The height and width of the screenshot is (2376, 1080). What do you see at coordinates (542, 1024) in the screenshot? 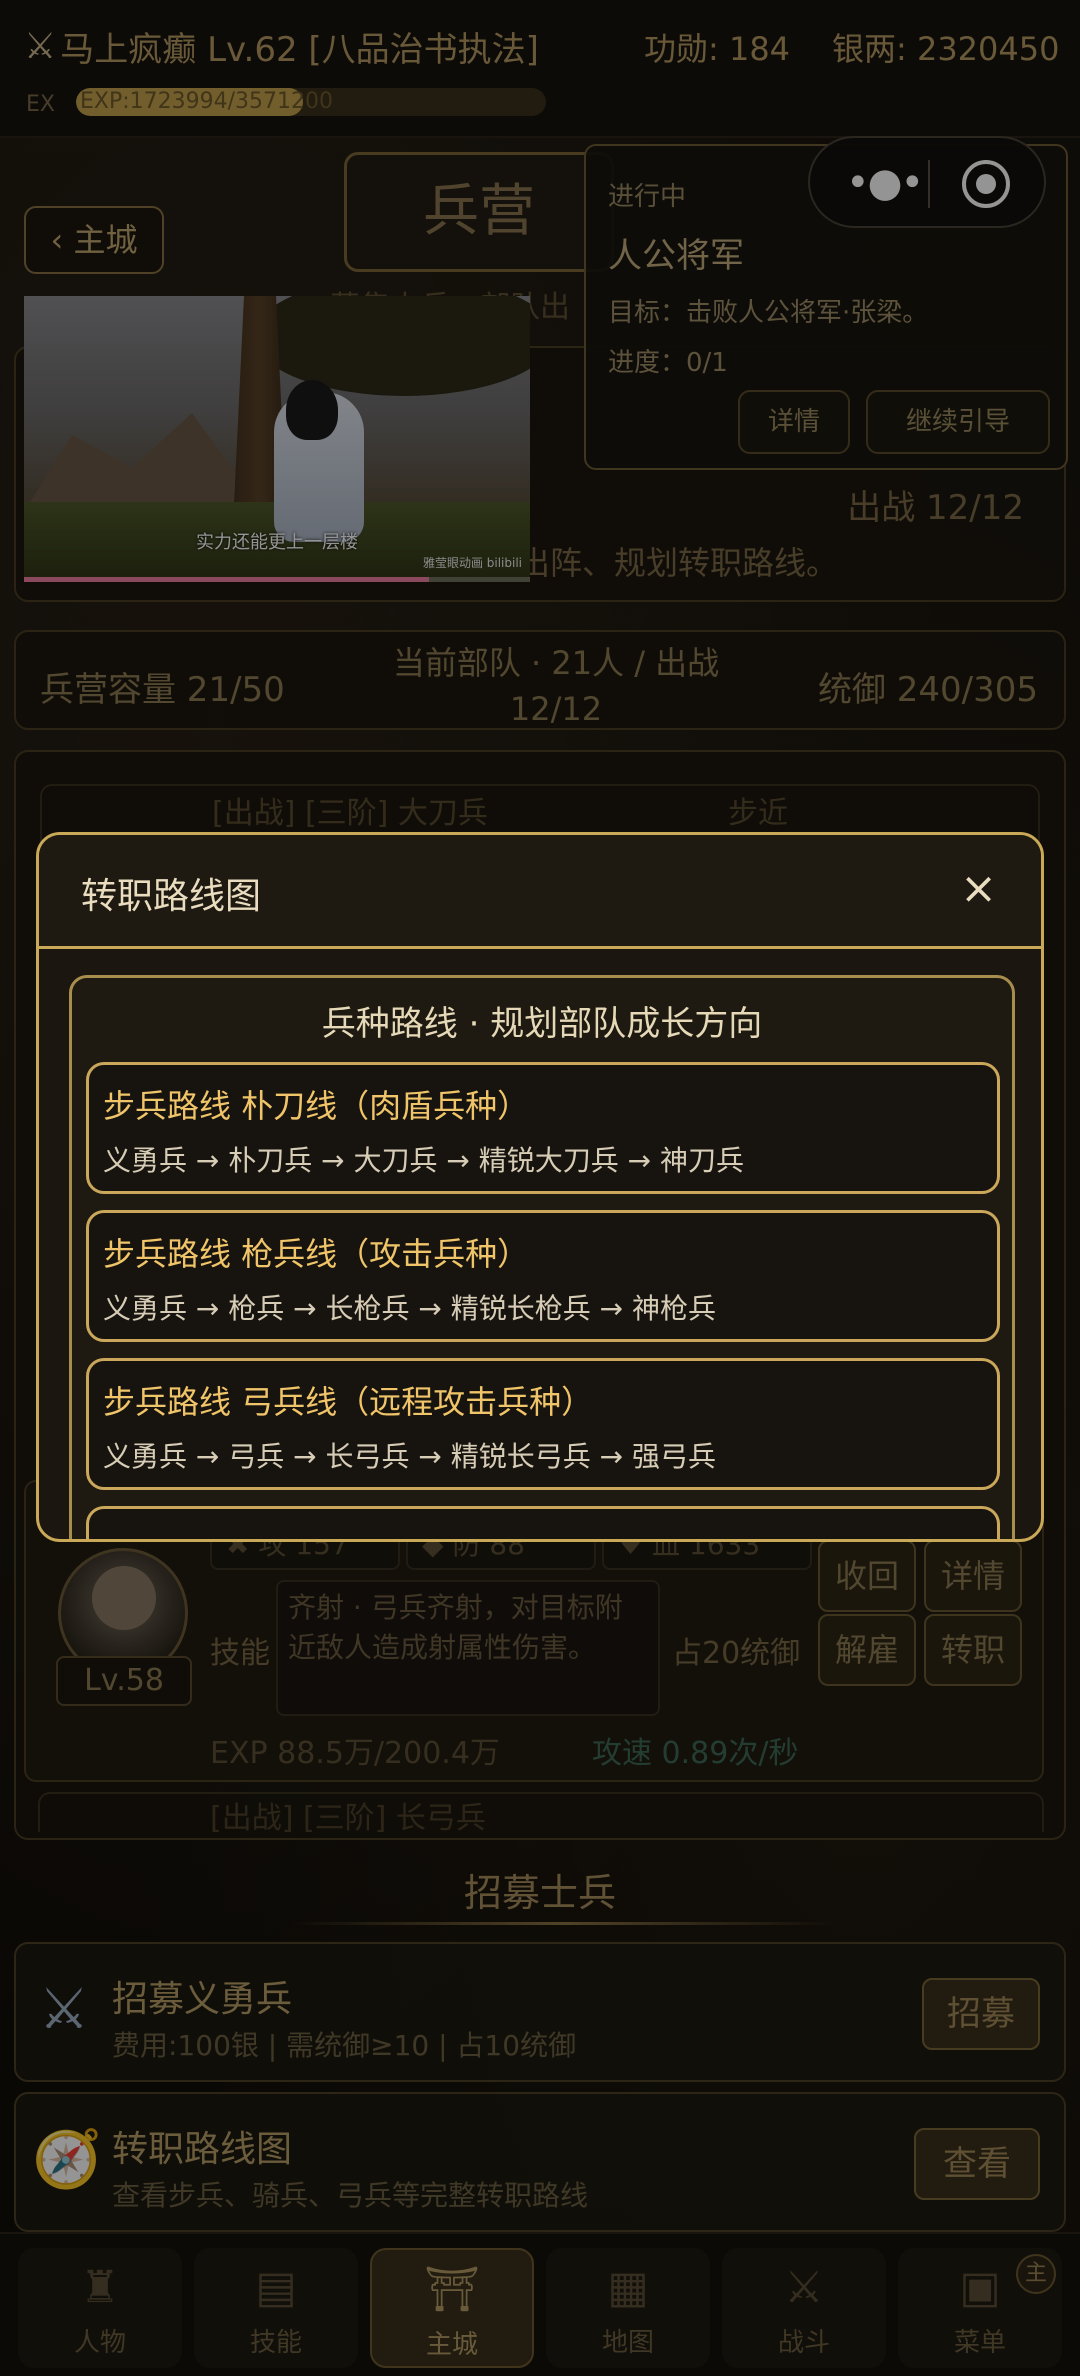
I see `route-list-heading: 兵种路线 · 规划部队成长方向` at bounding box center [542, 1024].